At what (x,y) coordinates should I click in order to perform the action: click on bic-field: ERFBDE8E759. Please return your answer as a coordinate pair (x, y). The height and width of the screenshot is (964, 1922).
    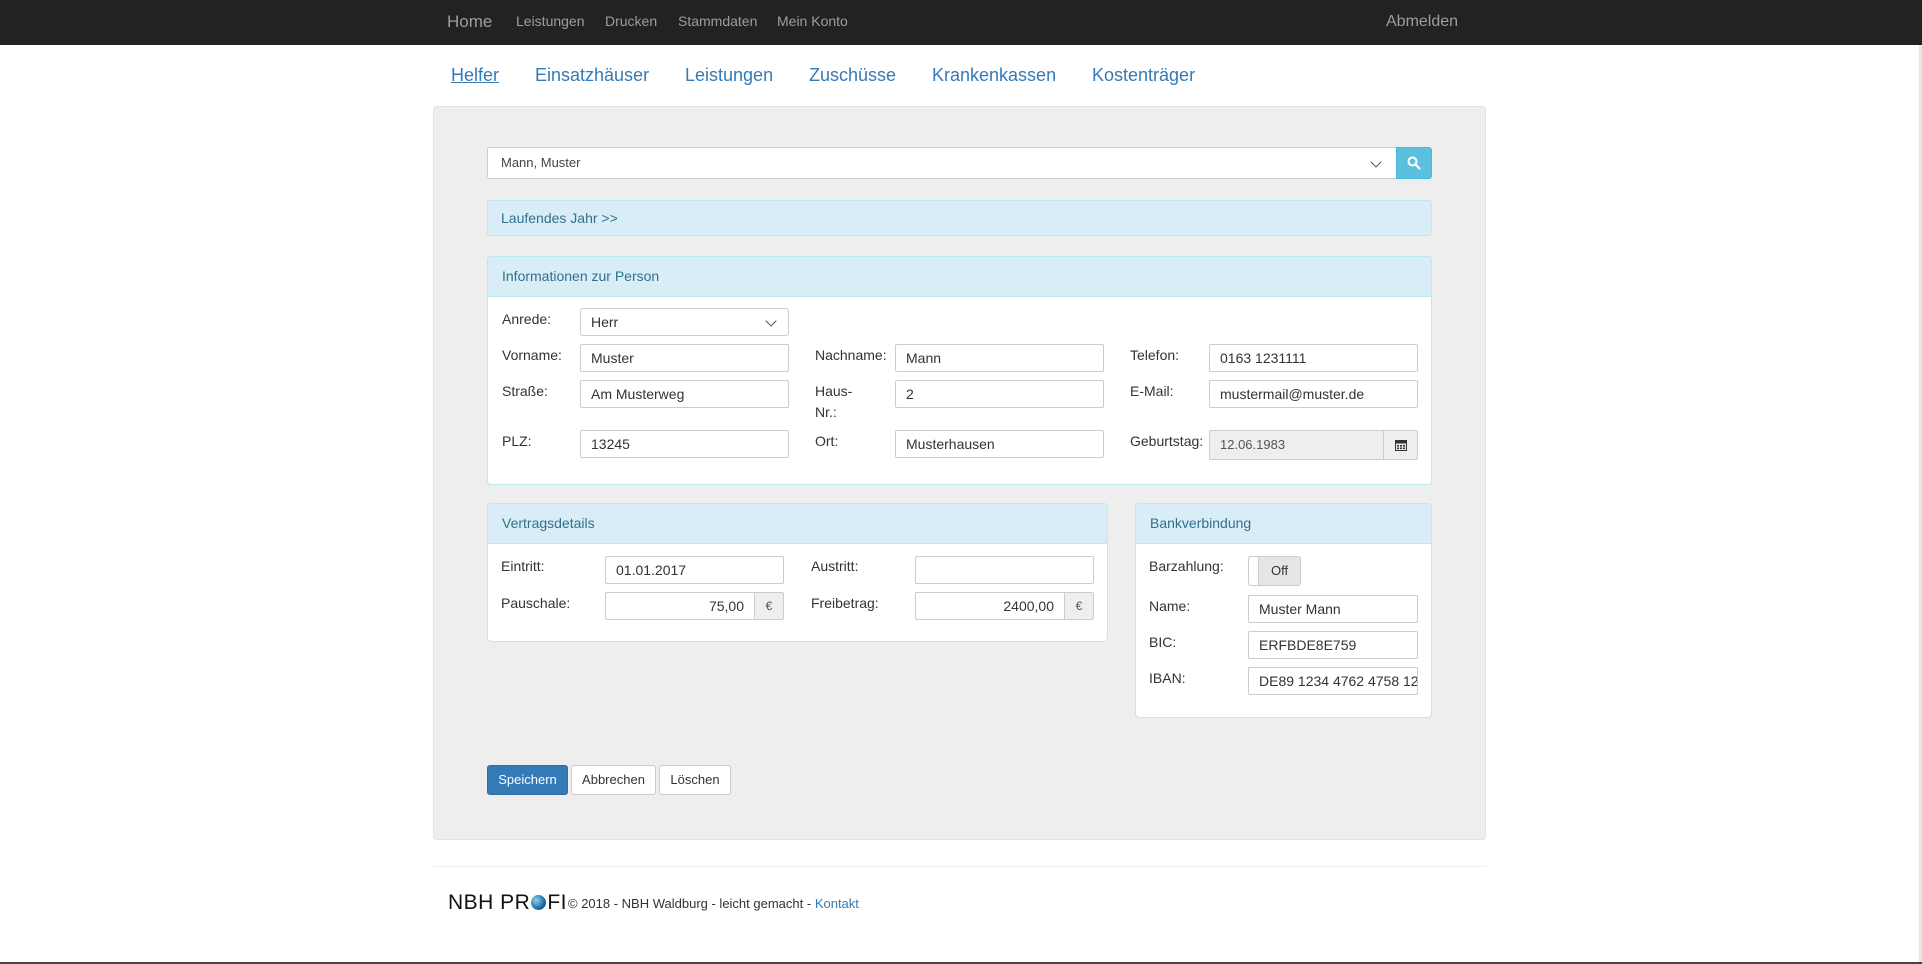
    Looking at the image, I should click on (1333, 645).